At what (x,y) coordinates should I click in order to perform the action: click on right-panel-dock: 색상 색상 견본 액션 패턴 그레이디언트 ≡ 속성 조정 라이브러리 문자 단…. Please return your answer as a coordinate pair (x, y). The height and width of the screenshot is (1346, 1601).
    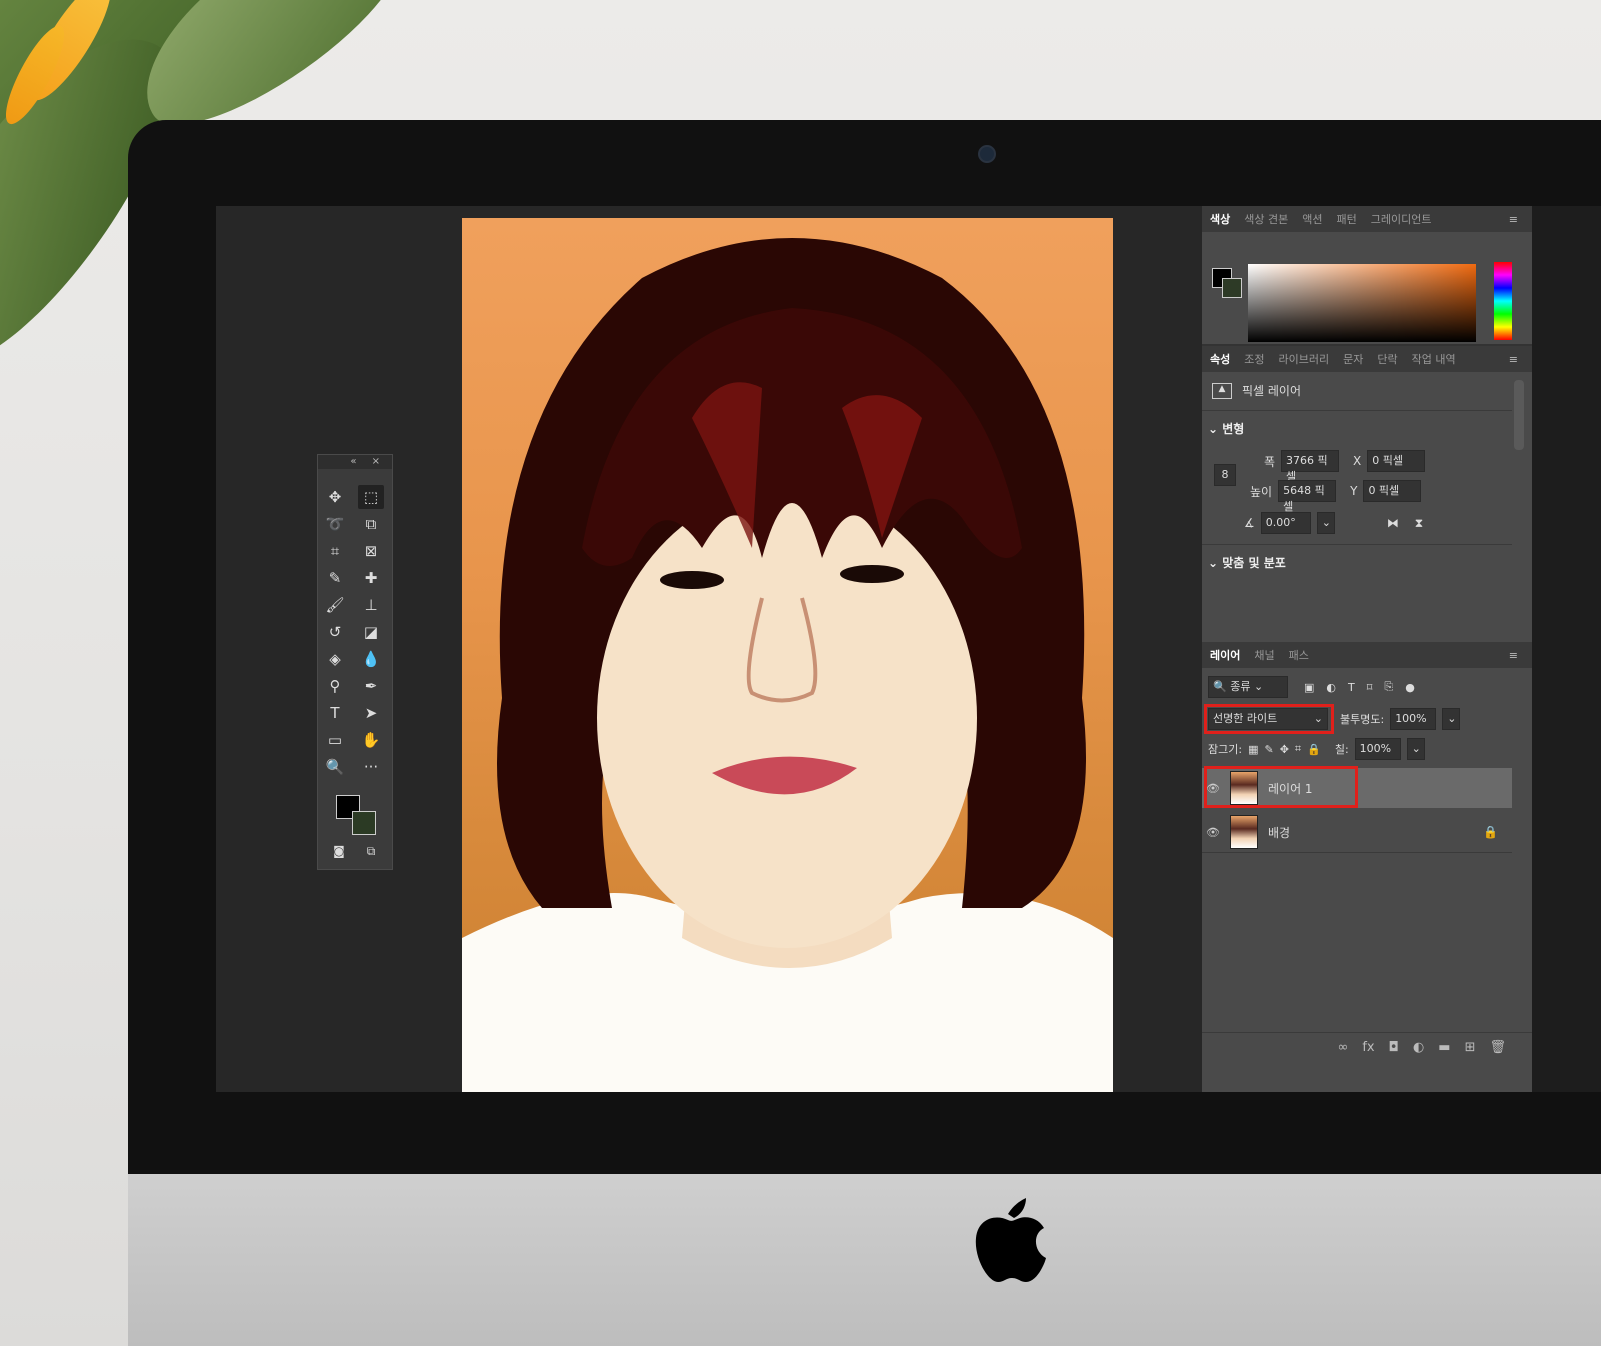
    Looking at the image, I should click on (1367, 649).